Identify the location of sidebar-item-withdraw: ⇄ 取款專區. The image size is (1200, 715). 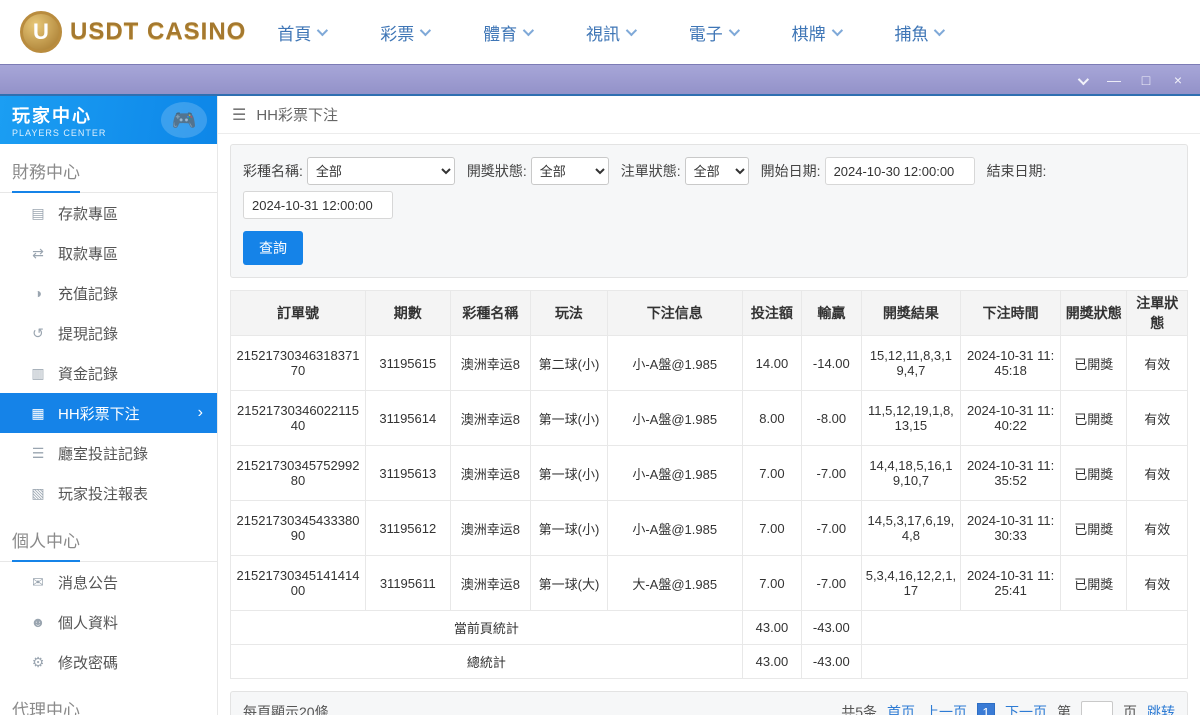
(108, 253).